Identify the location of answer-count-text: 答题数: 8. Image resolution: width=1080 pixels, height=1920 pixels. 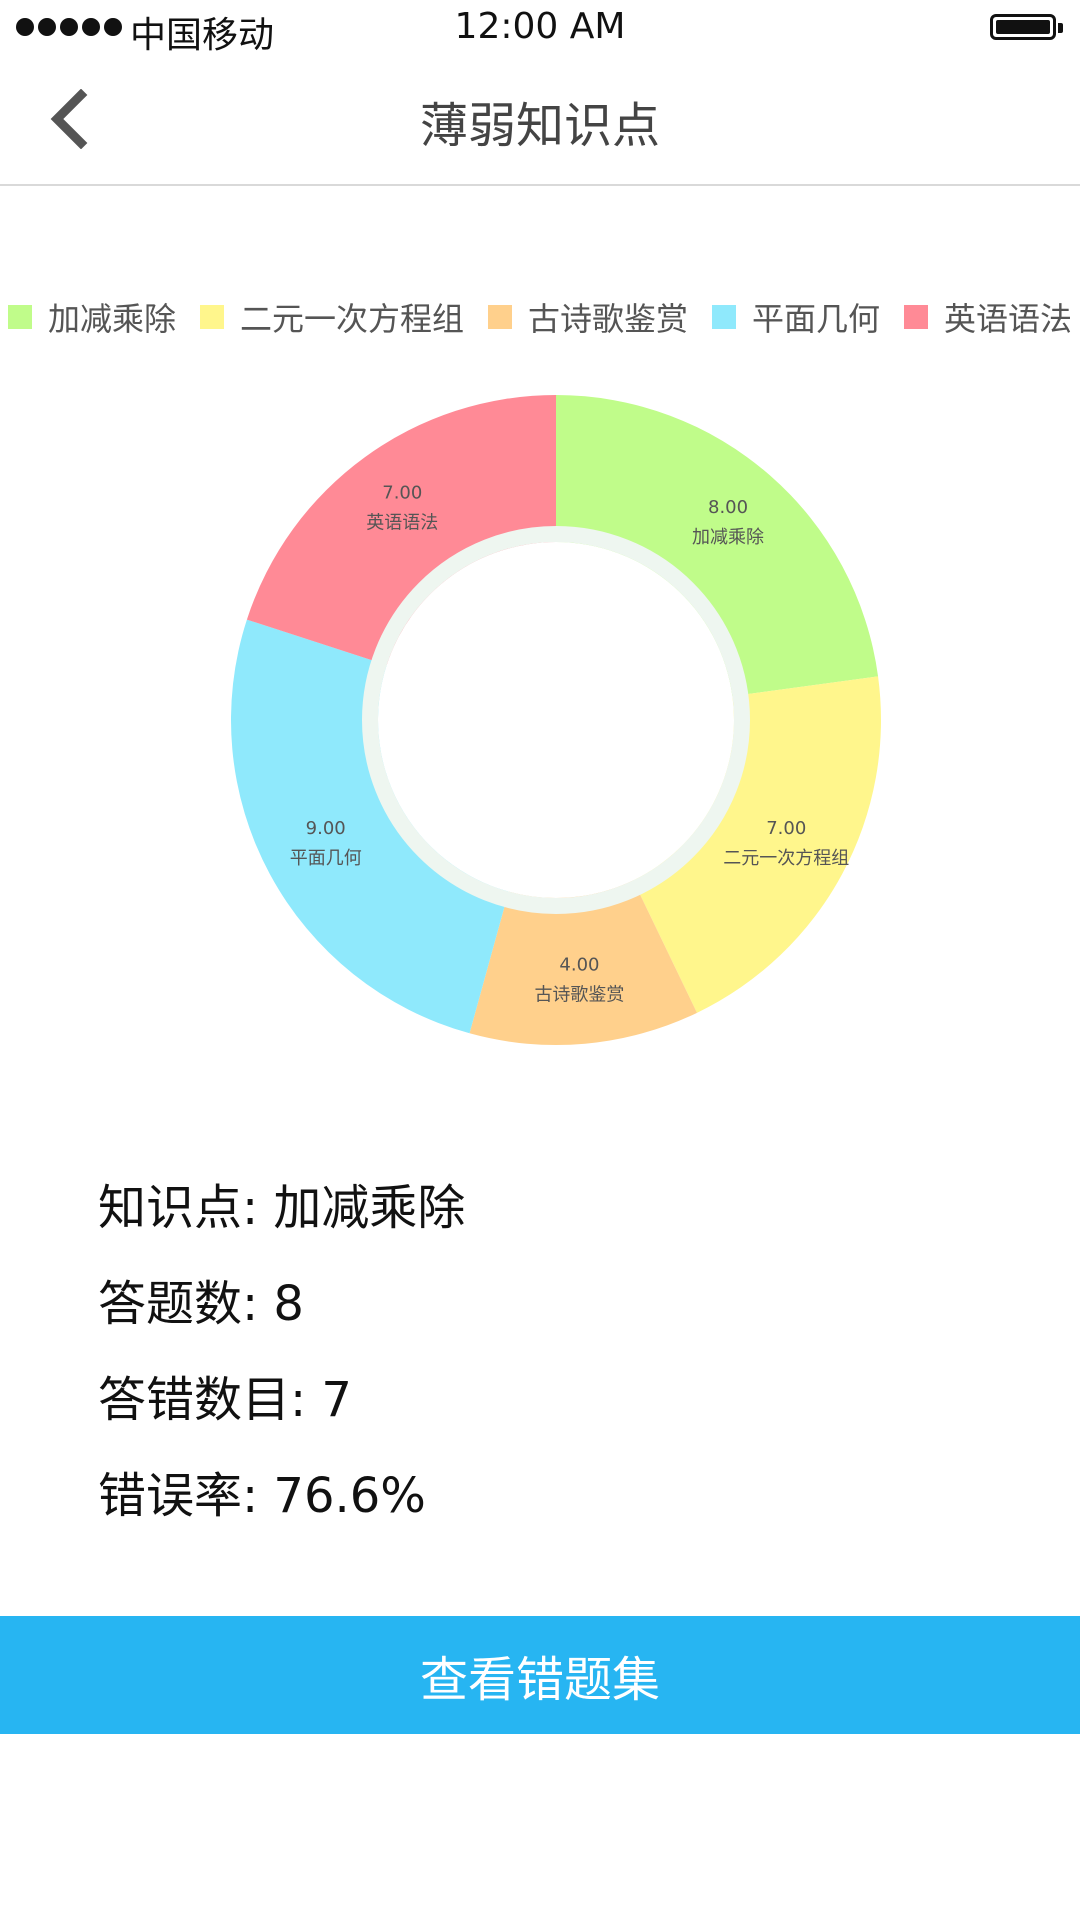
(201, 1304).